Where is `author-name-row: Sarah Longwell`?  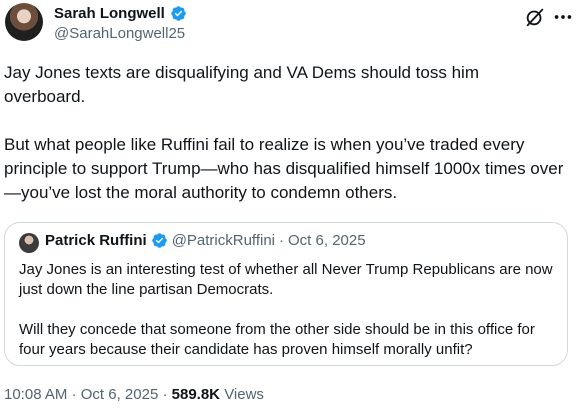
author-name-row: Sarah Longwell is located at coordinates (120, 13).